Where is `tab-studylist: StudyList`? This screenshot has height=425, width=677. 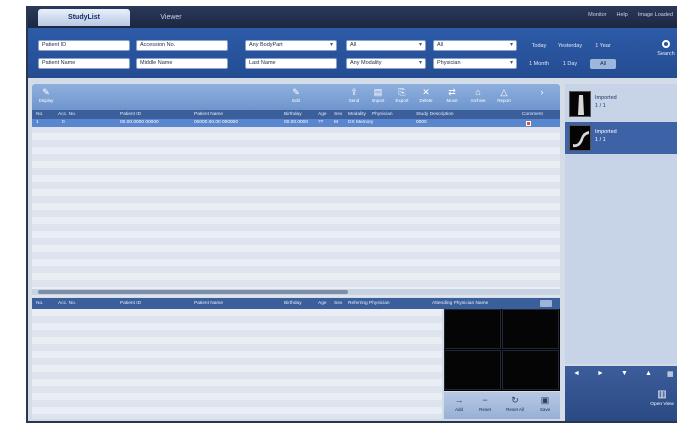 tab-studylist: StudyList is located at coordinates (84, 17).